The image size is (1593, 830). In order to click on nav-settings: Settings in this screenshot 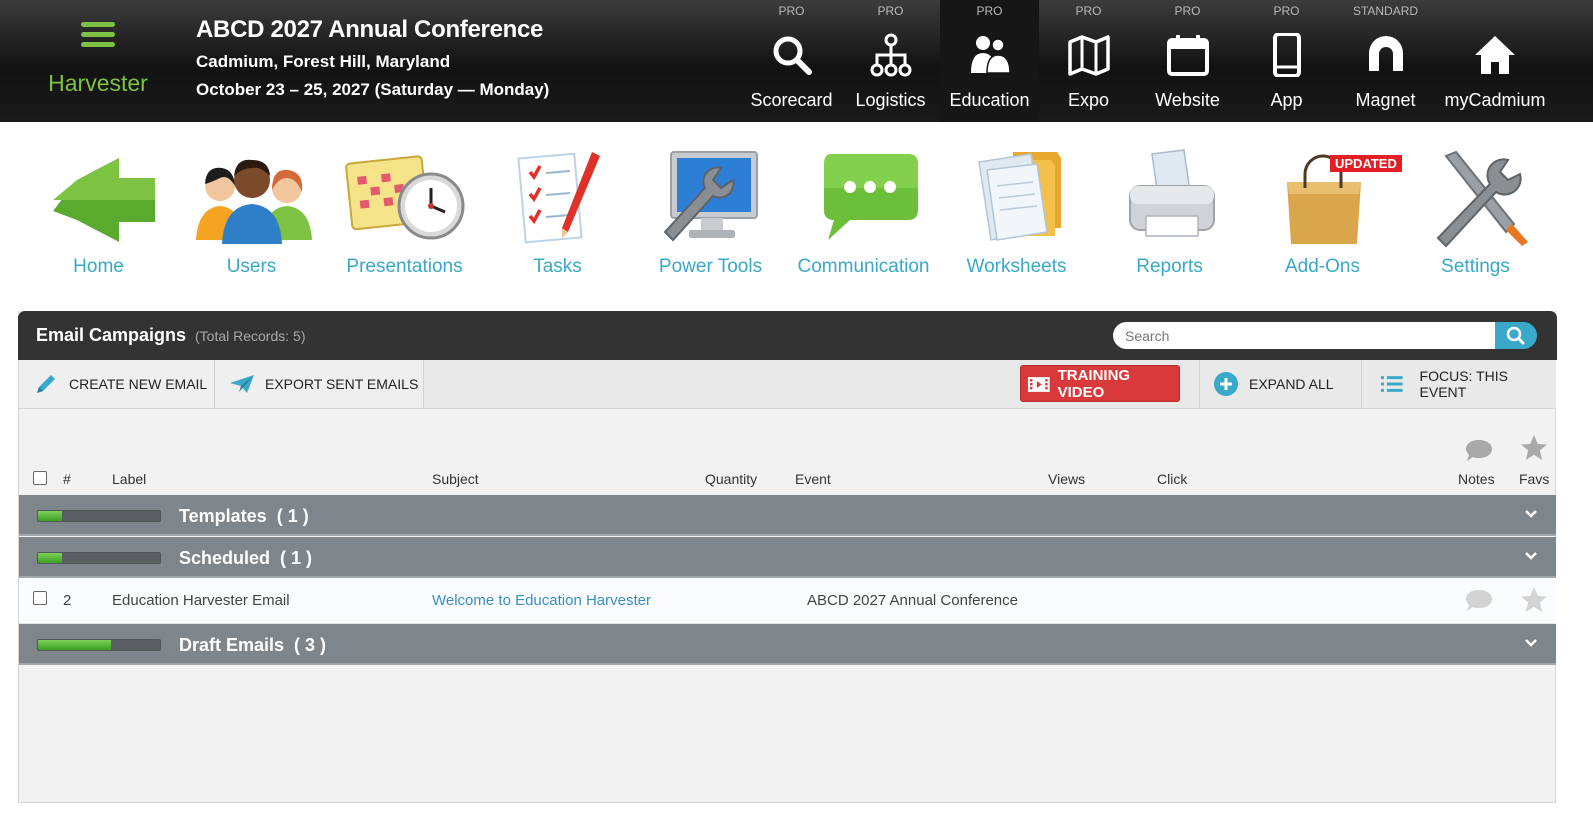, I will do `click(1475, 218)`.